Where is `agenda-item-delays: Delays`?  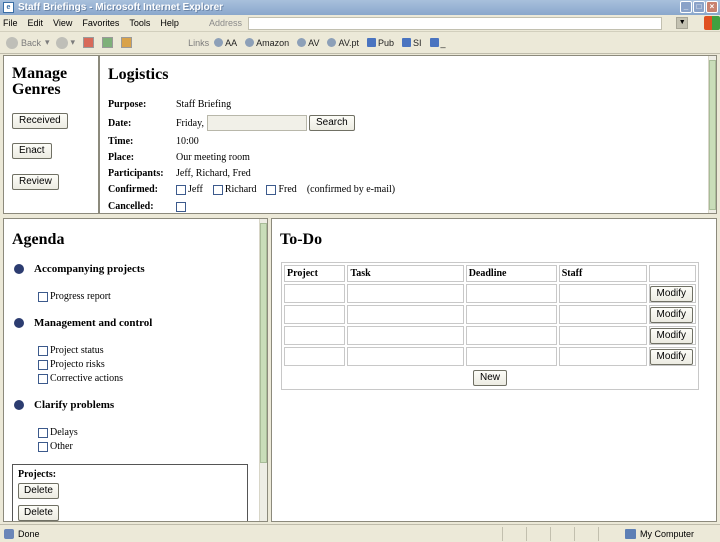
agenda-item-delays: Delays is located at coordinates (58, 432).